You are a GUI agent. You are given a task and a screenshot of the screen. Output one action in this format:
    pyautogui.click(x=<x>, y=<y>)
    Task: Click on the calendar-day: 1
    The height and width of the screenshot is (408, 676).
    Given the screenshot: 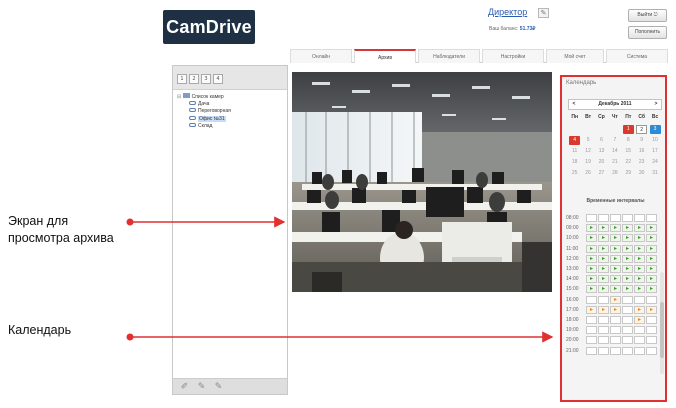 What is the action you would take?
    pyautogui.click(x=628, y=129)
    